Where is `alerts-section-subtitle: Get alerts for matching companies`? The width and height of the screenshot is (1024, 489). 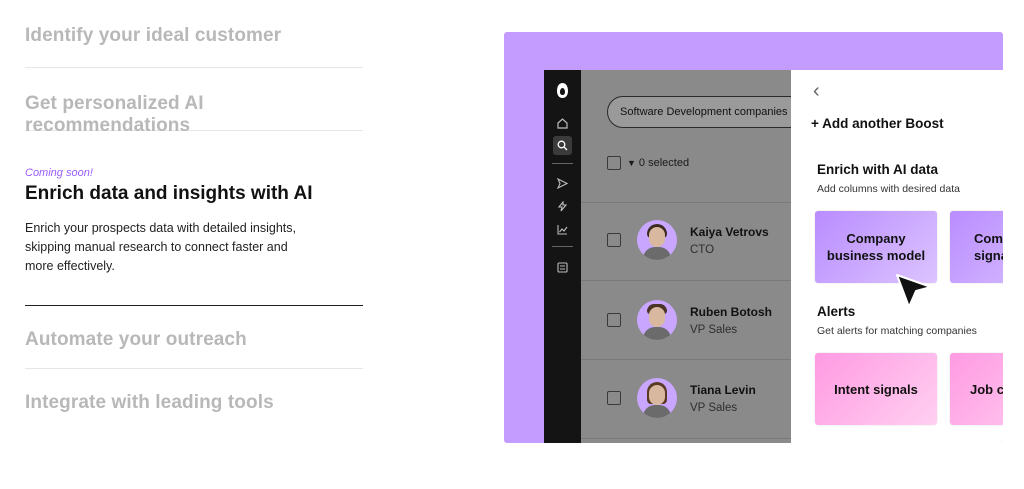
alerts-section-subtitle: Get alerts for matching companies is located at coordinates (897, 331).